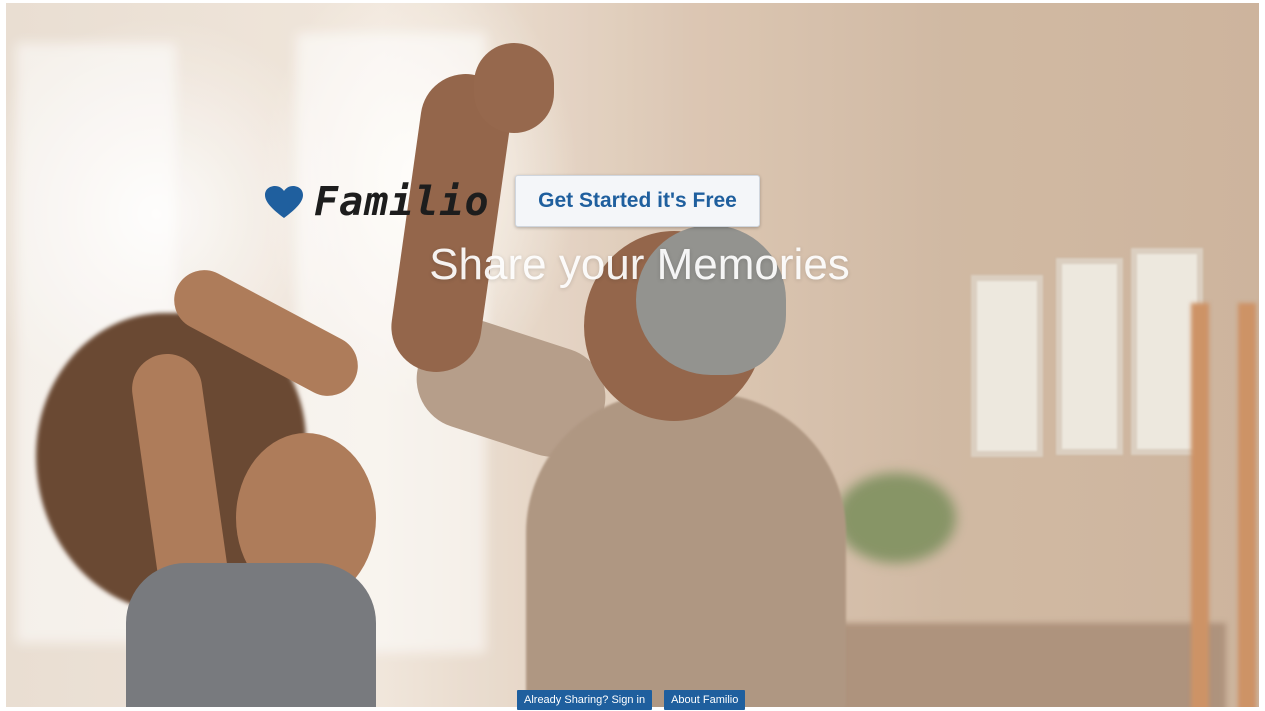 The width and height of the screenshot is (1265, 711). Describe the element at coordinates (284, 202) in the screenshot. I see `heart-icon` at that location.